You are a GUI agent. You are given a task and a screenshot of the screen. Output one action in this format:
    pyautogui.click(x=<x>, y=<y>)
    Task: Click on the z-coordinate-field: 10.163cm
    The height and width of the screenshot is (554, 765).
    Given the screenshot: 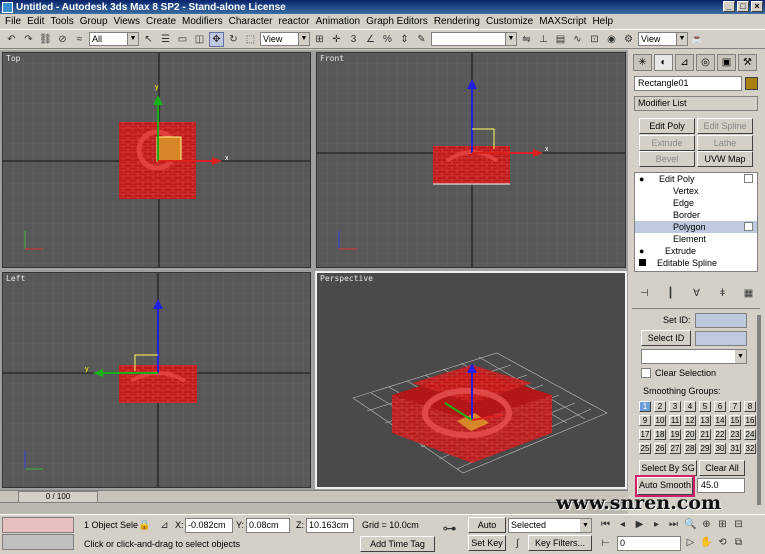 What is the action you would take?
    pyautogui.click(x=330, y=525)
    